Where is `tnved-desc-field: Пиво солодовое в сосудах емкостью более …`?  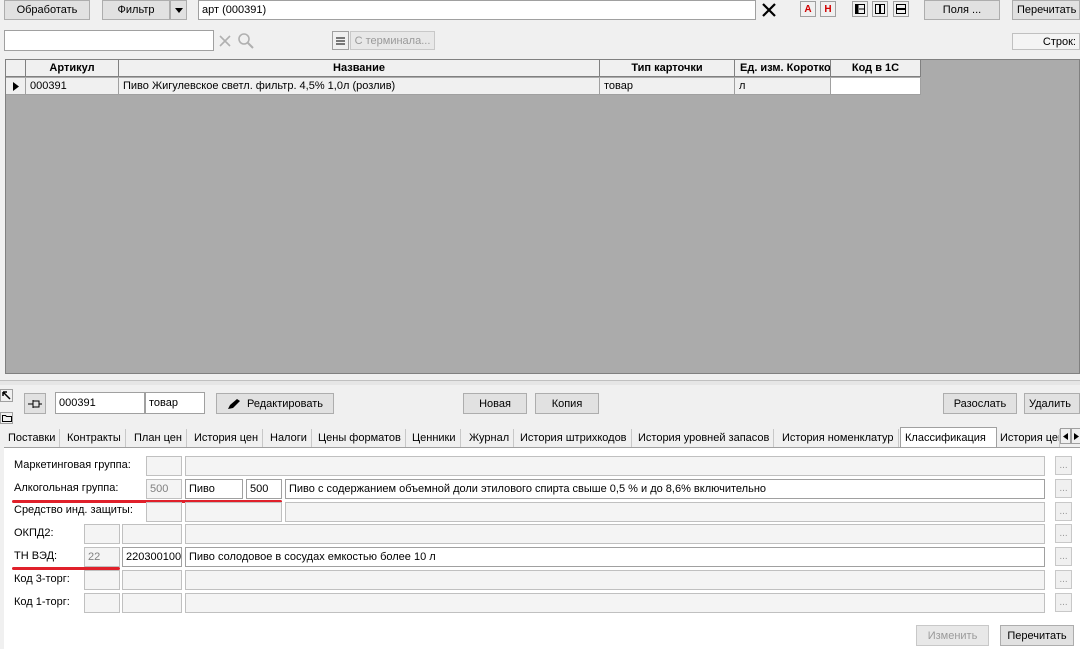 tnved-desc-field: Пиво солодовое в сосудах емкостью более … is located at coordinates (615, 557).